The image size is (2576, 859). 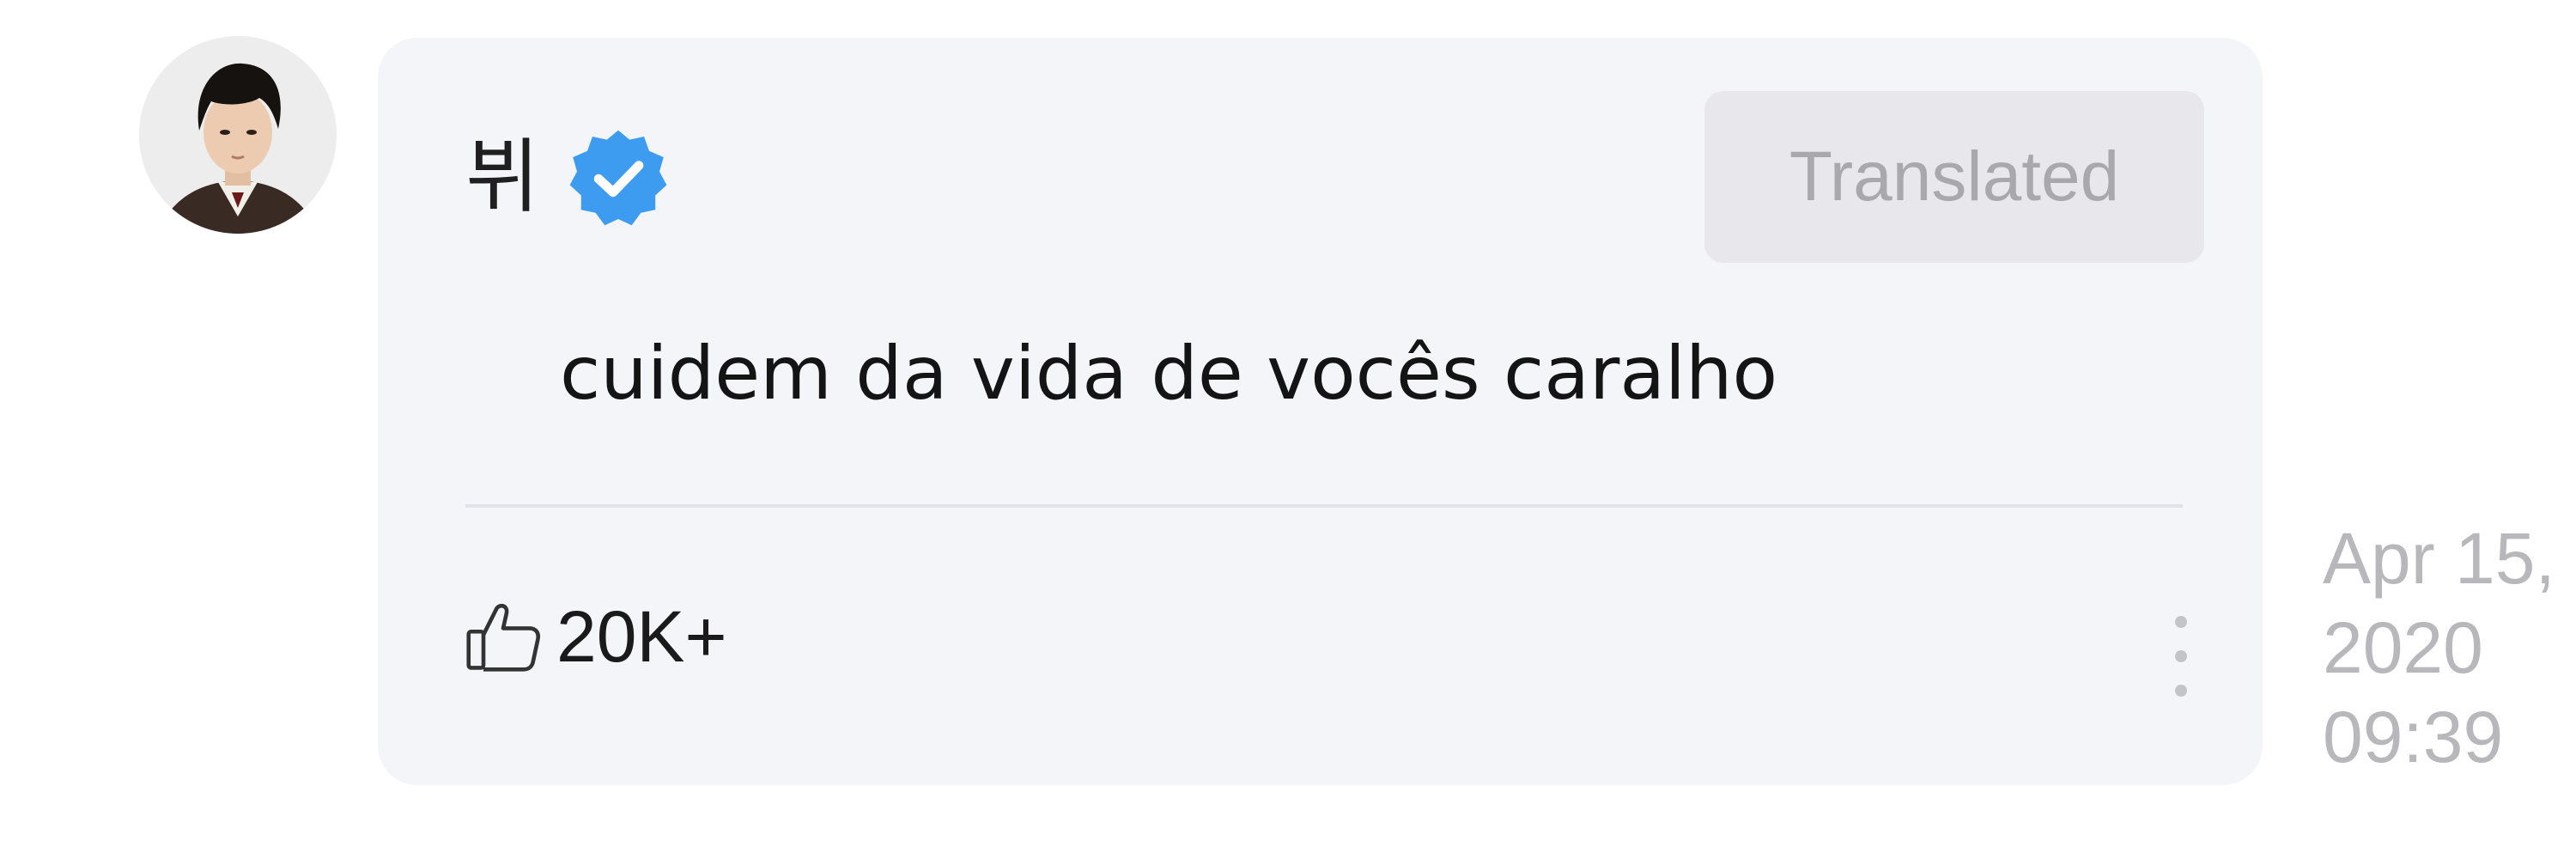 What do you see at coordinates (618, 178) in the screenshot?
I see `verified-badge-icon` at bounding box center [618, 178].